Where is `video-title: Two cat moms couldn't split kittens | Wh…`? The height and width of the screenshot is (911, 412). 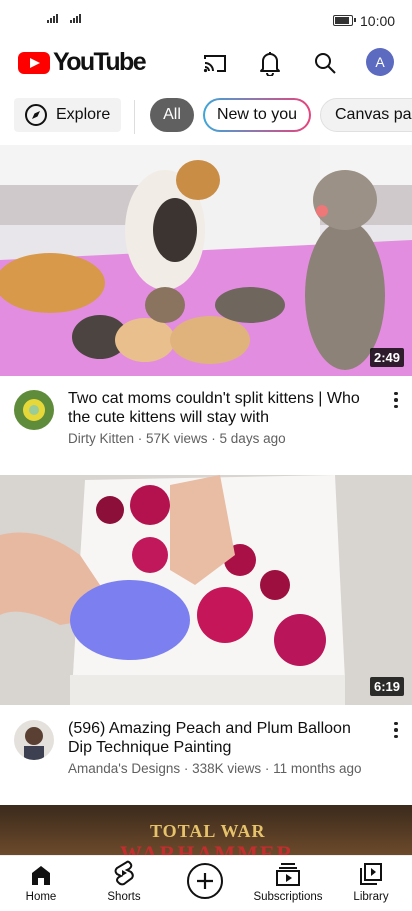 video-title: Two cat moms couldn't split kittens | Wh… is located at coordinates (223, 408).